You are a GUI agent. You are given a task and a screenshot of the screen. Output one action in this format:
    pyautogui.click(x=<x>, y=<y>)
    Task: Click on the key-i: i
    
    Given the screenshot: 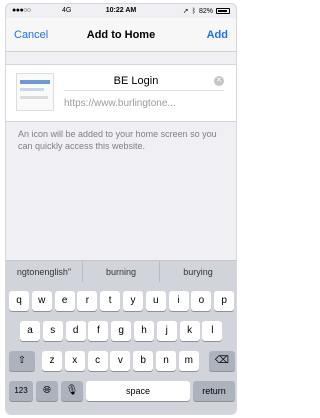 What is the action you would take?
    pyautogui.click(x=178, y=301)
    